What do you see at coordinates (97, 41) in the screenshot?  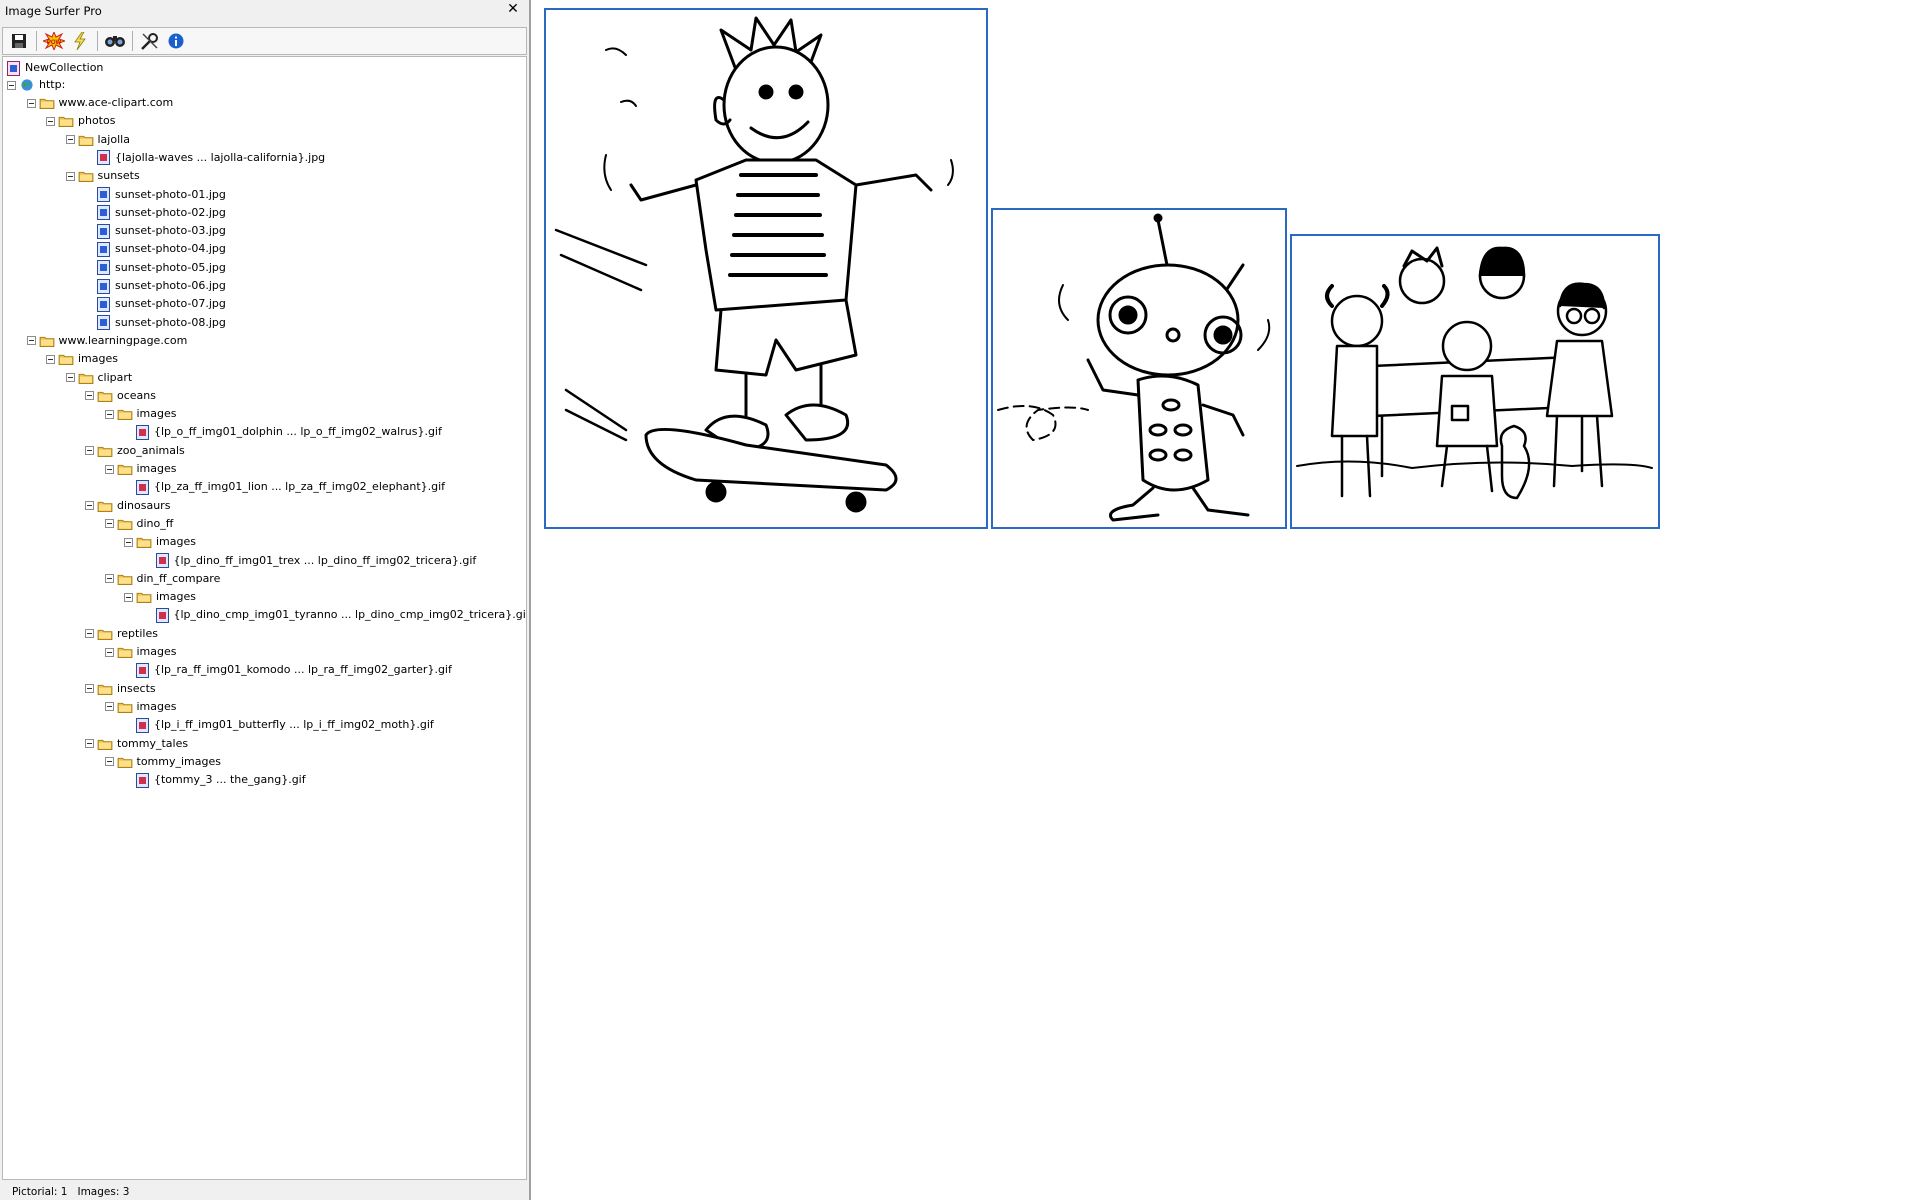 I see `toolbar-separator` at bounding box center [97, 41].